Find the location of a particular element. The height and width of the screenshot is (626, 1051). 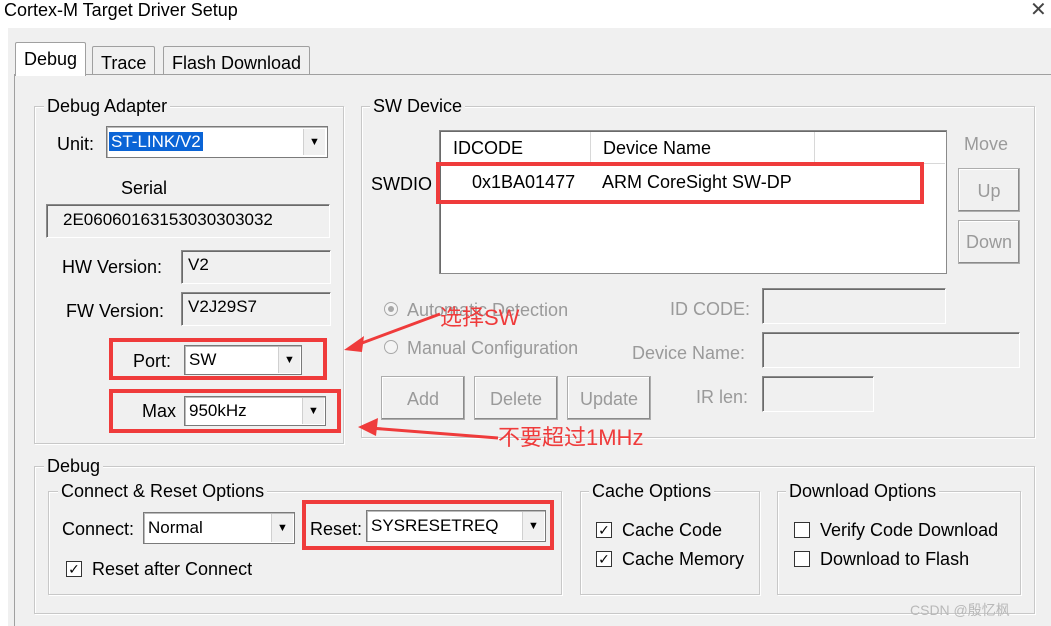

sw-device-legend: SW Device is located at coordinates (418, 106).